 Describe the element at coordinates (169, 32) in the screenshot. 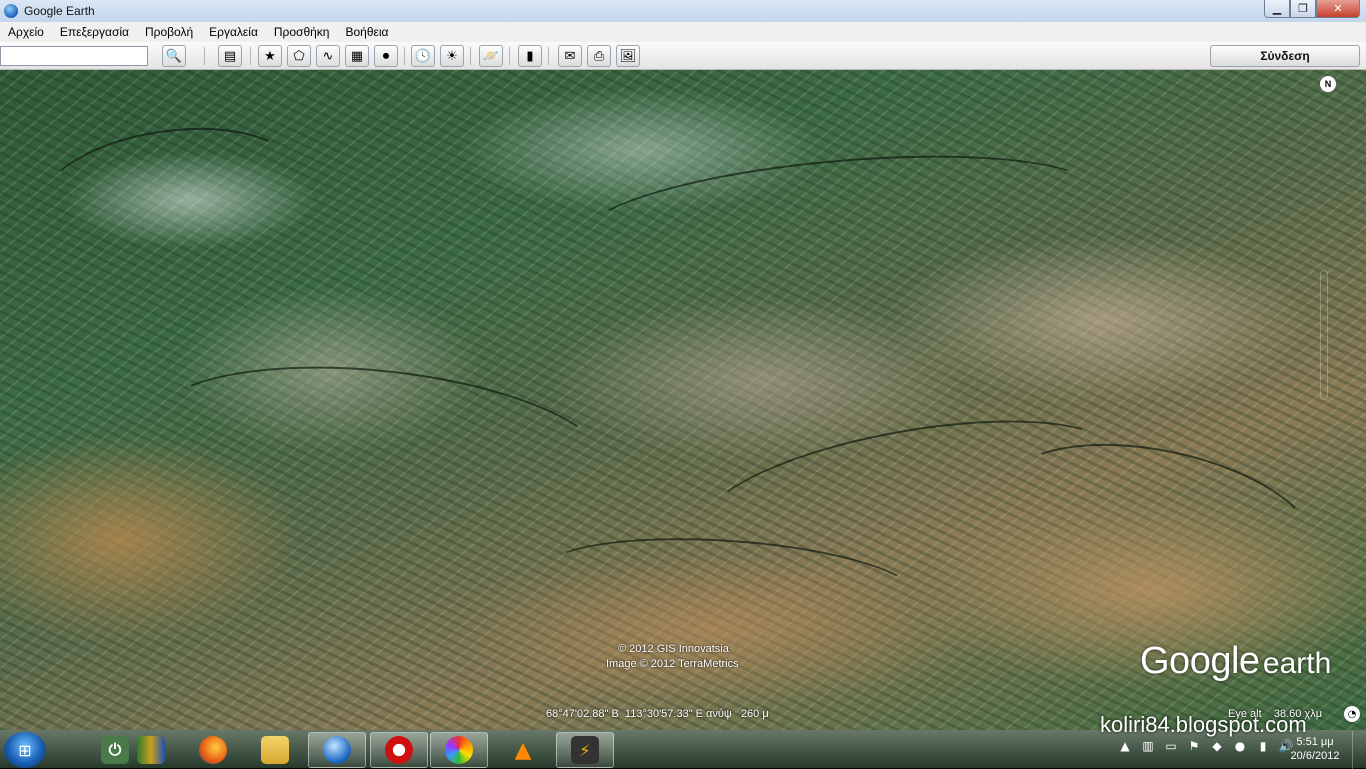

I see `menu-view: Προβολή` at that location.